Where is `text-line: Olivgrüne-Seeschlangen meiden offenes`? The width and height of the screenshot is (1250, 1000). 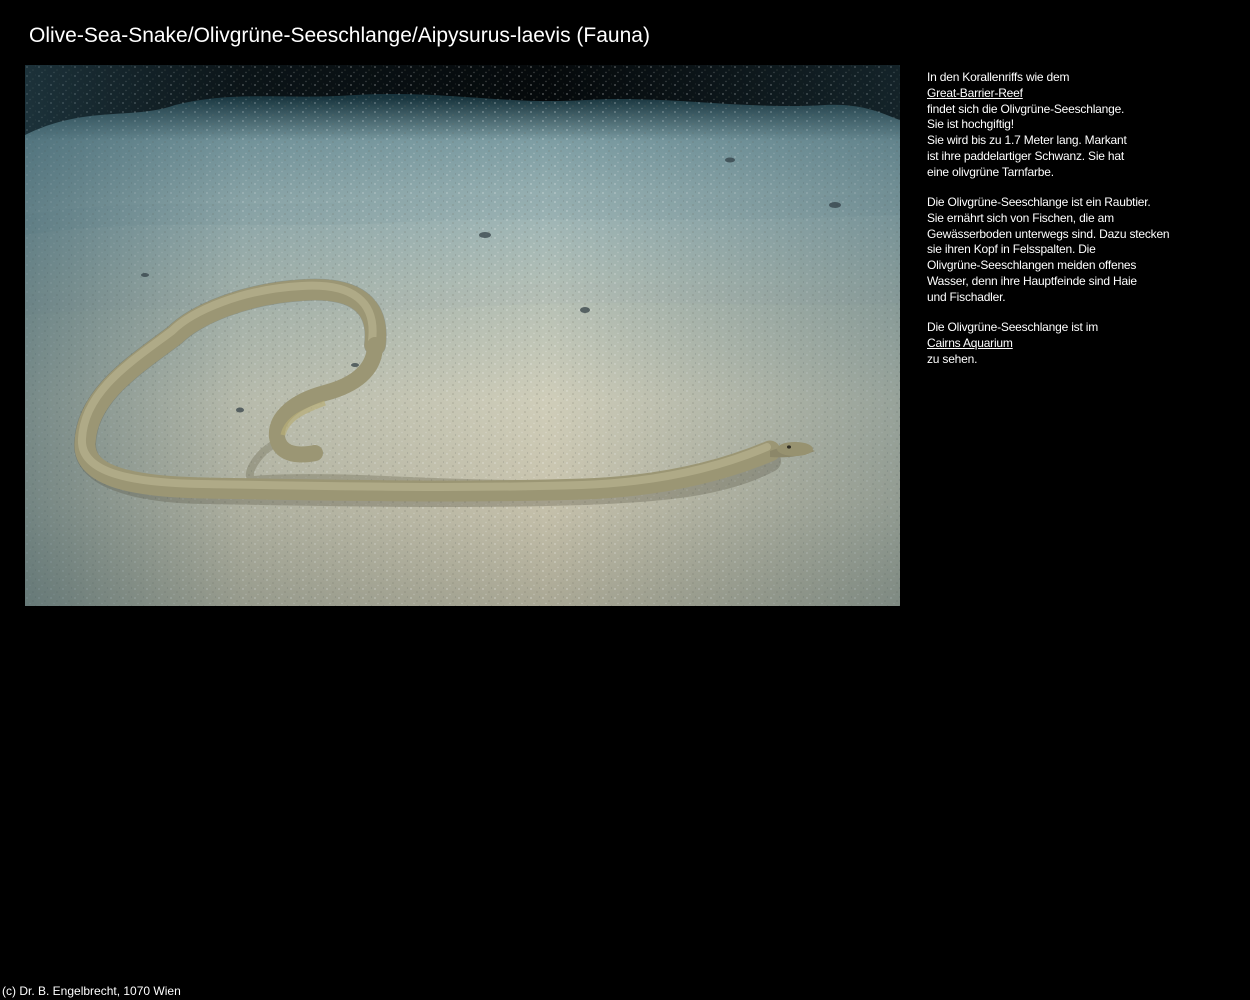
text-line: Olivgrüne-Seeschlangen meiden offenes is located at coordinates (1032, 265).